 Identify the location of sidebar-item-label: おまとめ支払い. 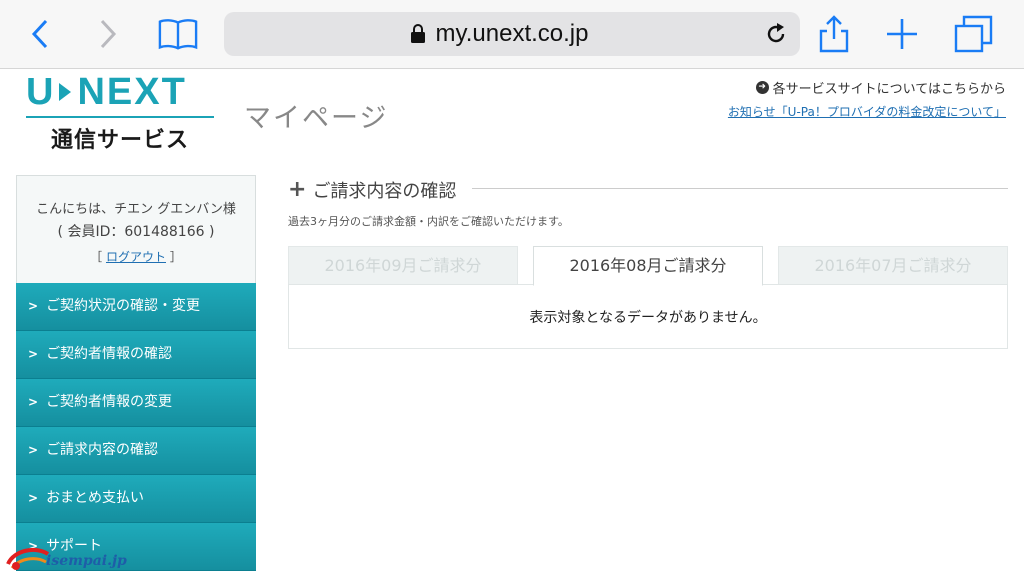
(95, 498).